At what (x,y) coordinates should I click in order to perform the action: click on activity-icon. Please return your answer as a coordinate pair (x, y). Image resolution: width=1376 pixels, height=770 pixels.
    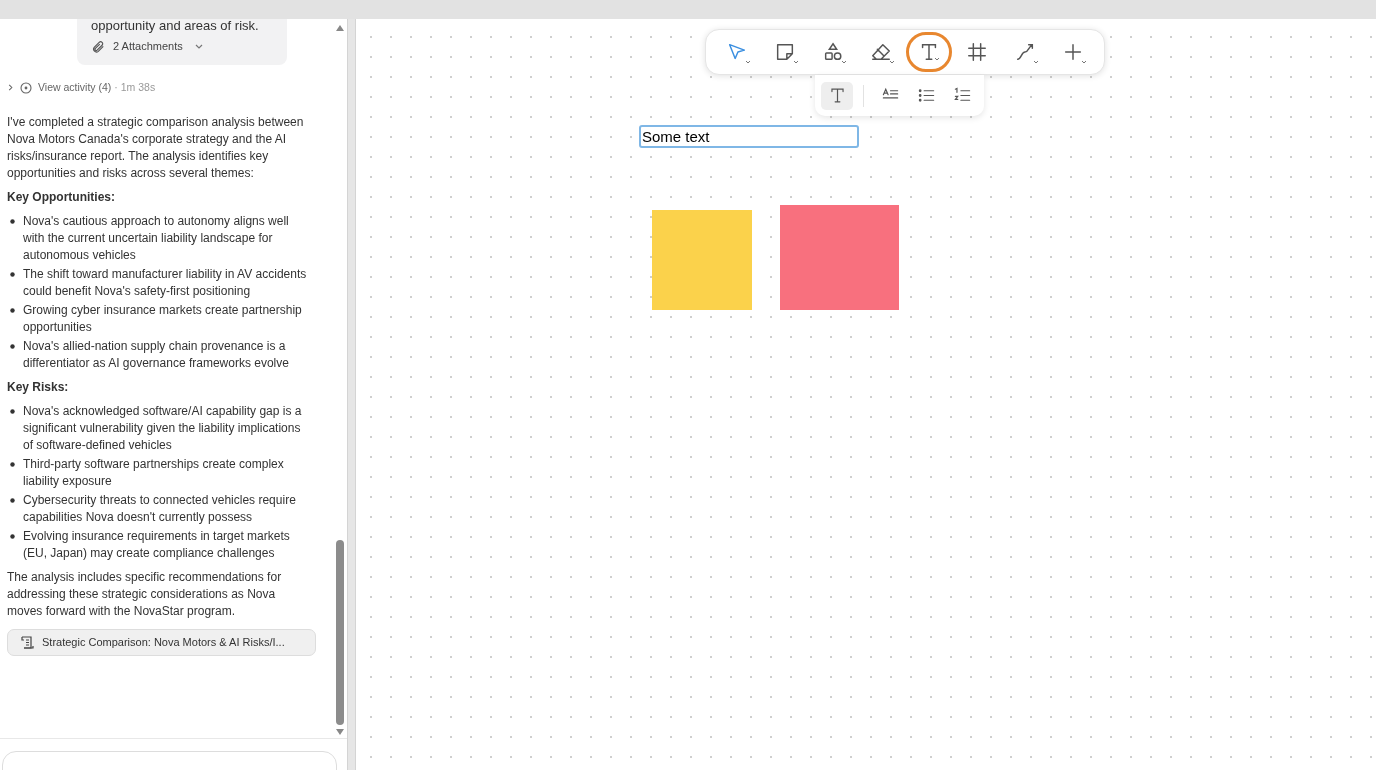
    Looking at the image, I should click on (26, 87).